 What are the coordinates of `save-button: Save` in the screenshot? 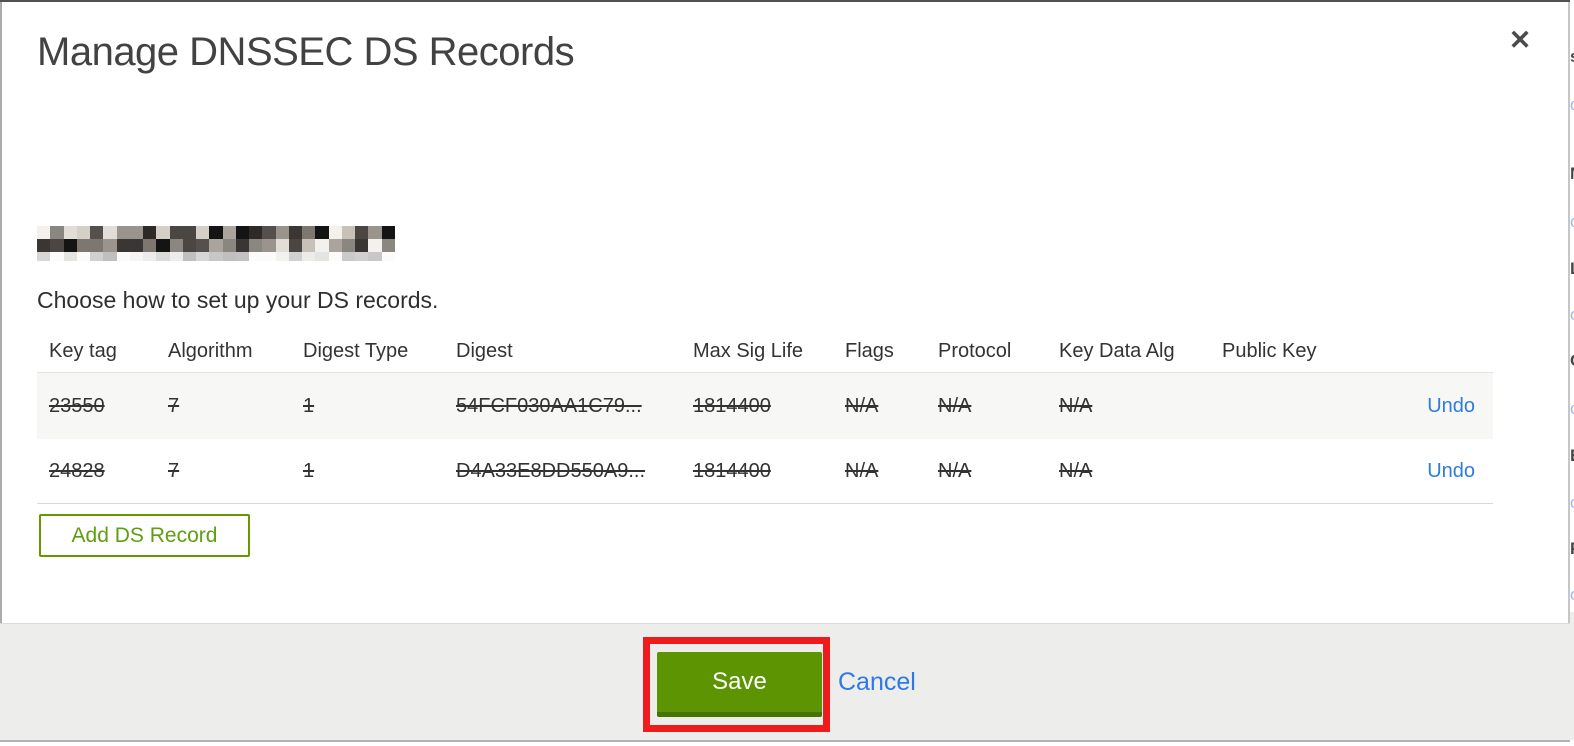 It's located at (739, 684).